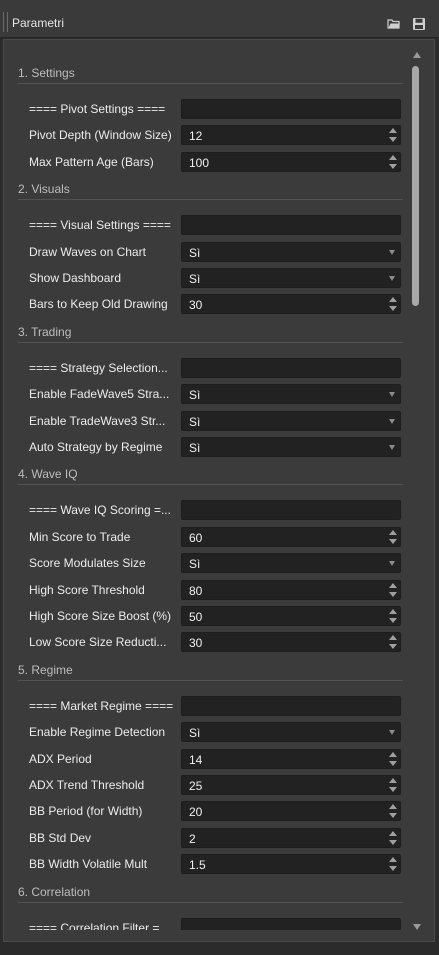  Describe the element at coordinates (417, 927) in the screenshot. I see `scroll-down-arrow-icon` at that location.